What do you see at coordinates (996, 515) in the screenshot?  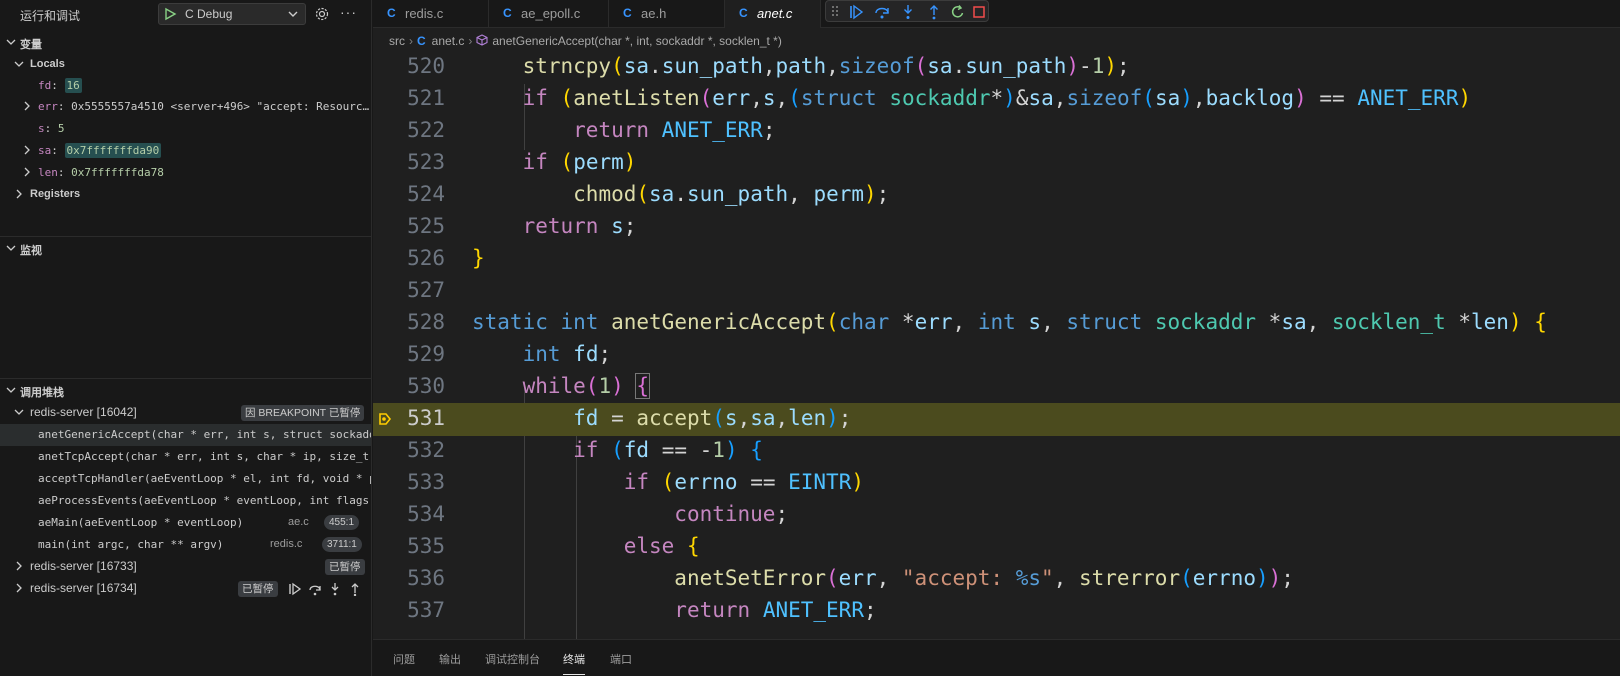 I see `code-line: 534 continue;` at bounding box center [996, 515].